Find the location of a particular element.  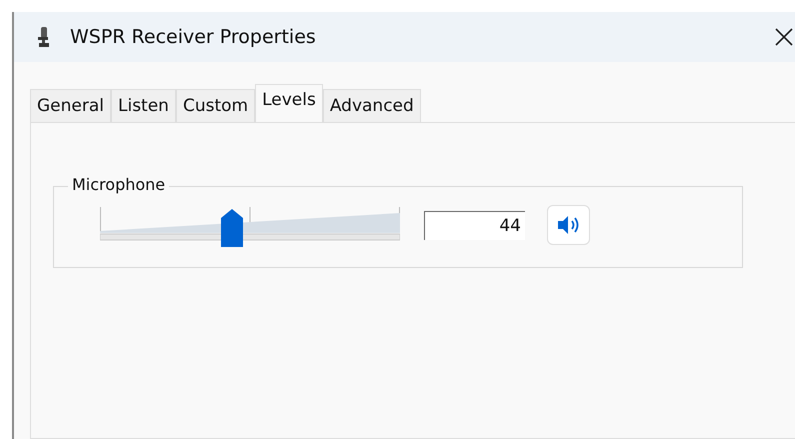

level-field: 44 is located at coordinates (474, 225).